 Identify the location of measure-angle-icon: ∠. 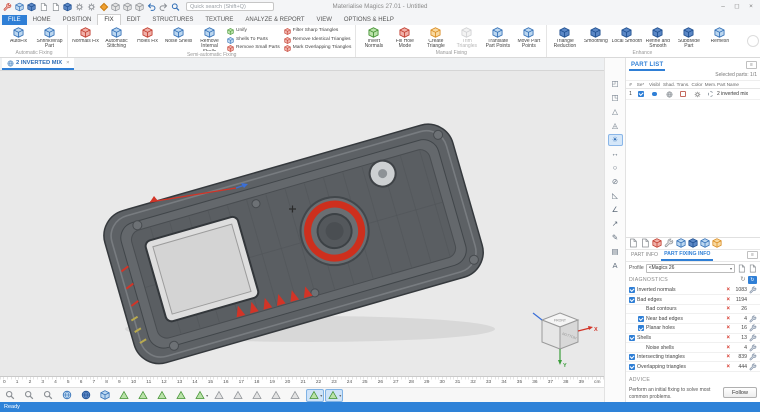
(615, 210).